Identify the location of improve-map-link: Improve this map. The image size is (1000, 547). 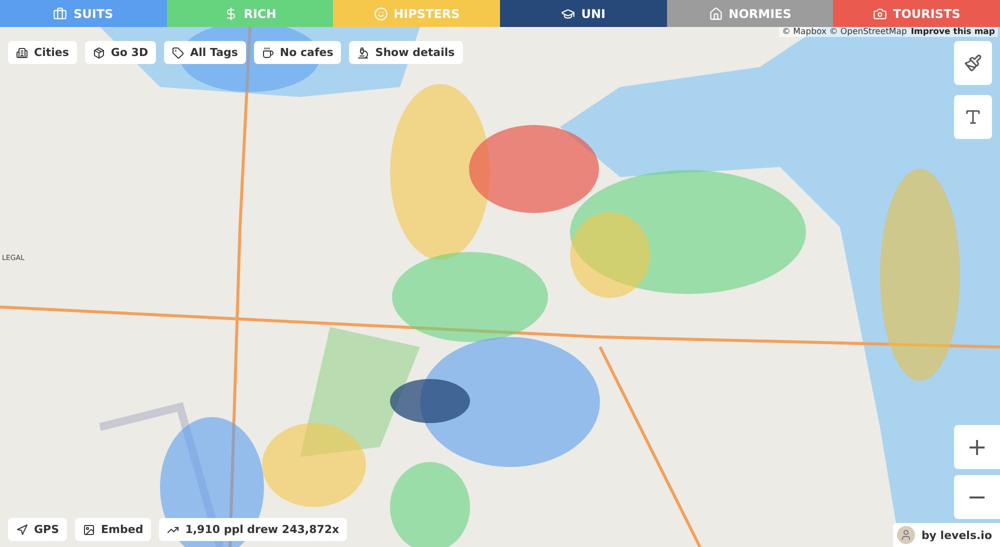
(952, 32).